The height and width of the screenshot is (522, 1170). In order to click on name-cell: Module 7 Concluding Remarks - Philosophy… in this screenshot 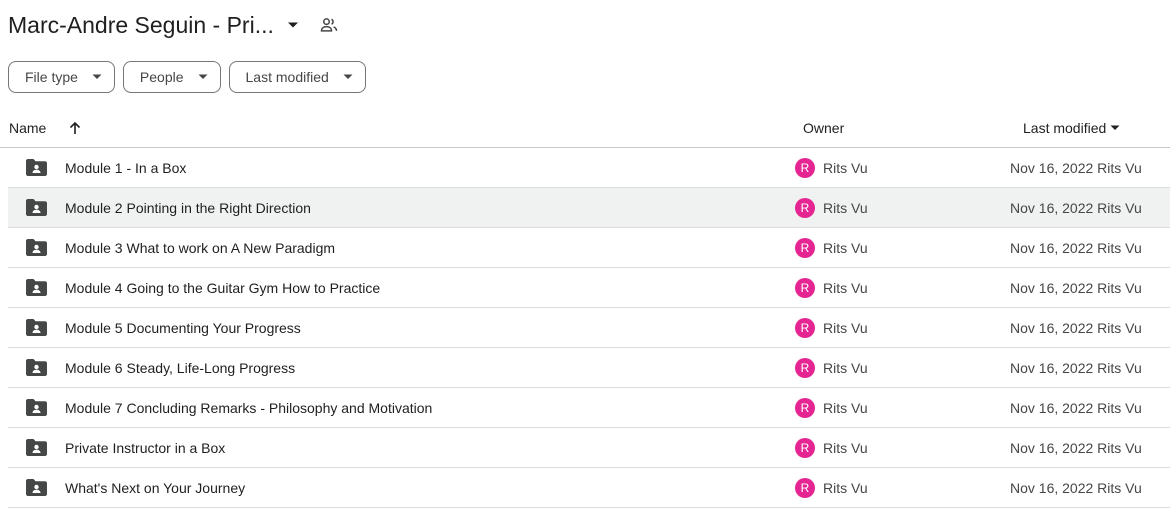, I will do `click(401, 408)`.